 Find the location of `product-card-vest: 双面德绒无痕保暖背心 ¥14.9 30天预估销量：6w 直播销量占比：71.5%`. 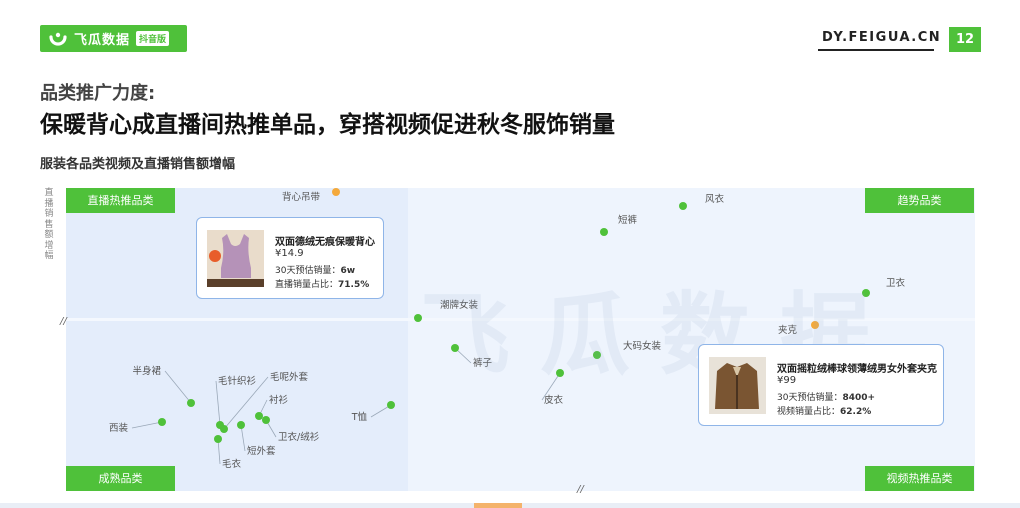

product-card-vest: 双面德绒无痕保暖背心 ¥14.9 30天预估销量：6w 直播销量占比：71.5% is located at coordinates (290, 258).